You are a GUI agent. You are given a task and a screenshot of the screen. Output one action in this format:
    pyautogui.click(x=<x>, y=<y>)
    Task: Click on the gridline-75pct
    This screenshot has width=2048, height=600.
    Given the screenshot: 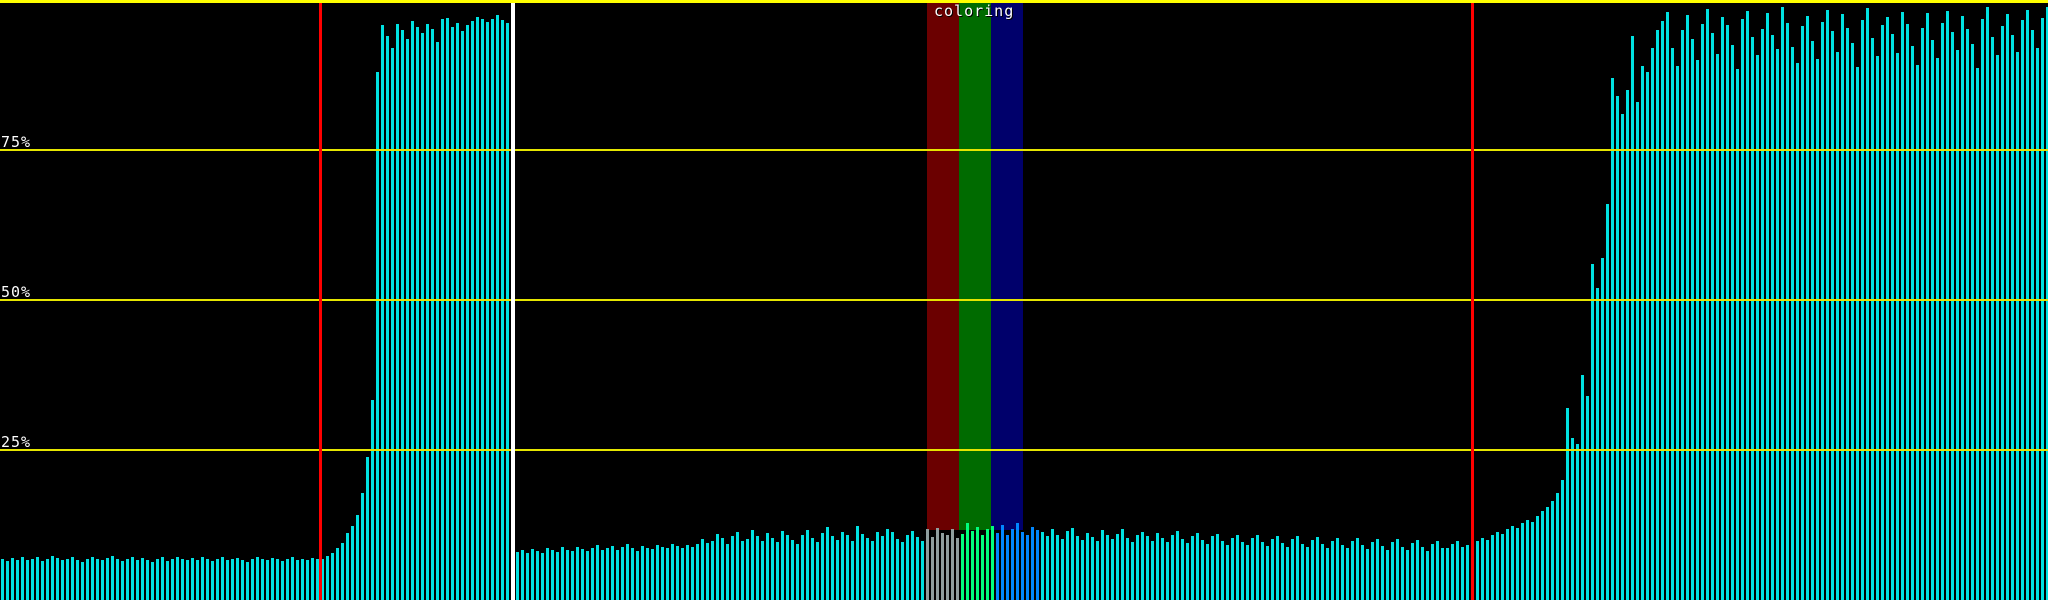 What is the action you would take?
    pyautogui.click(x=1024, y=150)
    